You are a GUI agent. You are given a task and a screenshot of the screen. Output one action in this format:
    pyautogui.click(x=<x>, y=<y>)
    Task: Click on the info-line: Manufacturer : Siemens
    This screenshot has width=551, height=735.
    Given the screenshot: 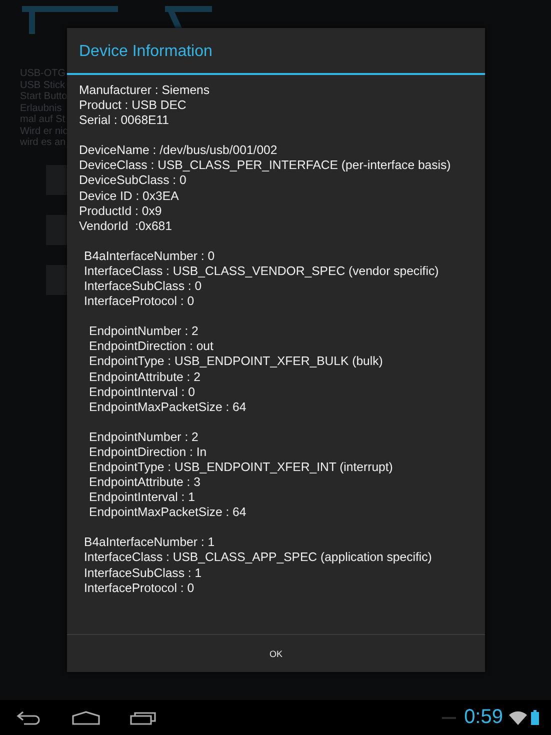 What is the action you would take?
    pyautogui.click(x=144, y=90)
    